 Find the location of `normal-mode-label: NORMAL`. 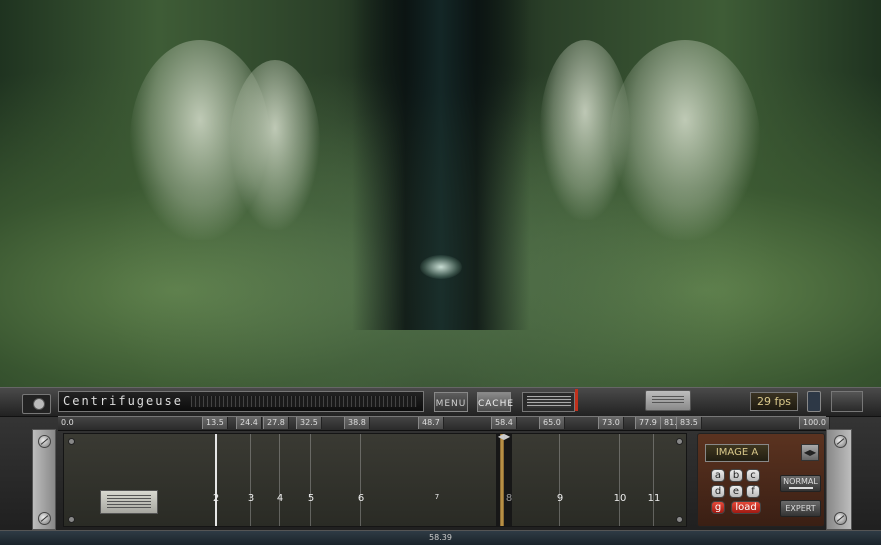

normal-mode-label: NORMAL is located at coordinates (800, 481).